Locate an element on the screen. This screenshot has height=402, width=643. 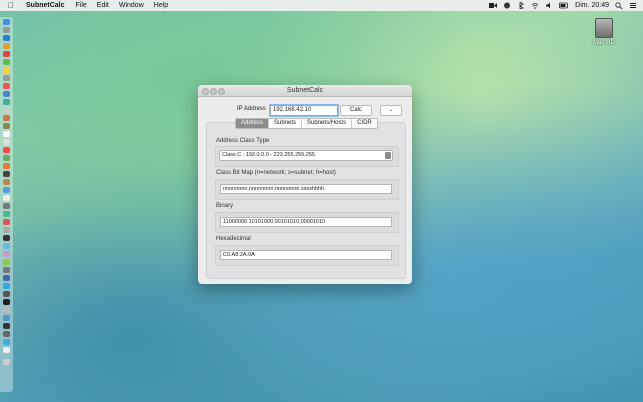
notification-center-icon is located at coordinates (633, 5).